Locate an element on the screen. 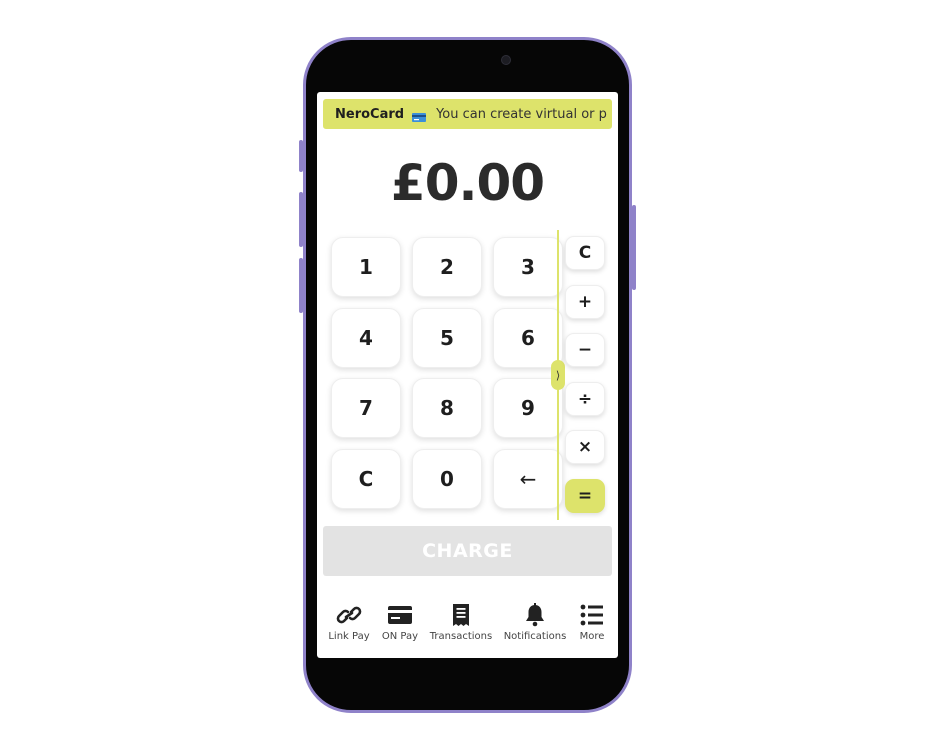 This screenshot has width=936, height=749. nav-label-more: More is located at coordinates (592, 636).